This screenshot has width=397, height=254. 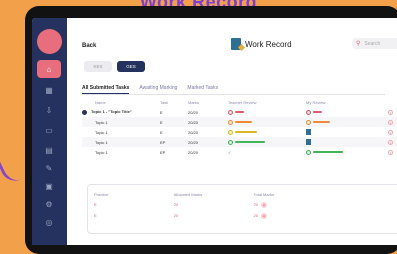 What do you see at coordinates (101, 194) in the screenshot?
I see `summary-header-practice: Practice` at bounding box center [101, 194].